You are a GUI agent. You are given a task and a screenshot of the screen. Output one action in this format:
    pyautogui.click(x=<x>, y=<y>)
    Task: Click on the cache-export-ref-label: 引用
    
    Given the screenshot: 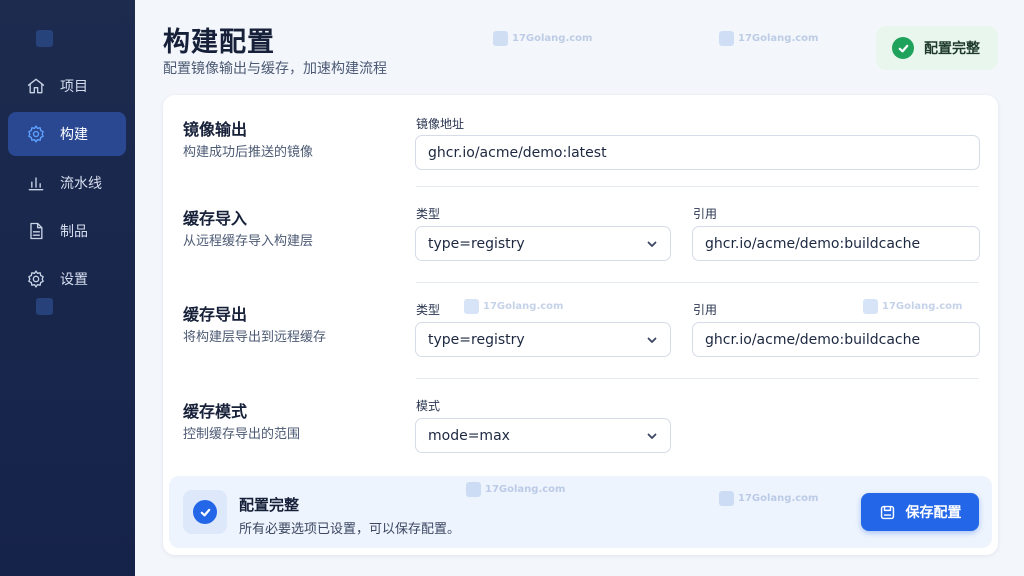 What is the action you would take?
    pyautogui.click(x=705, y=310)
    